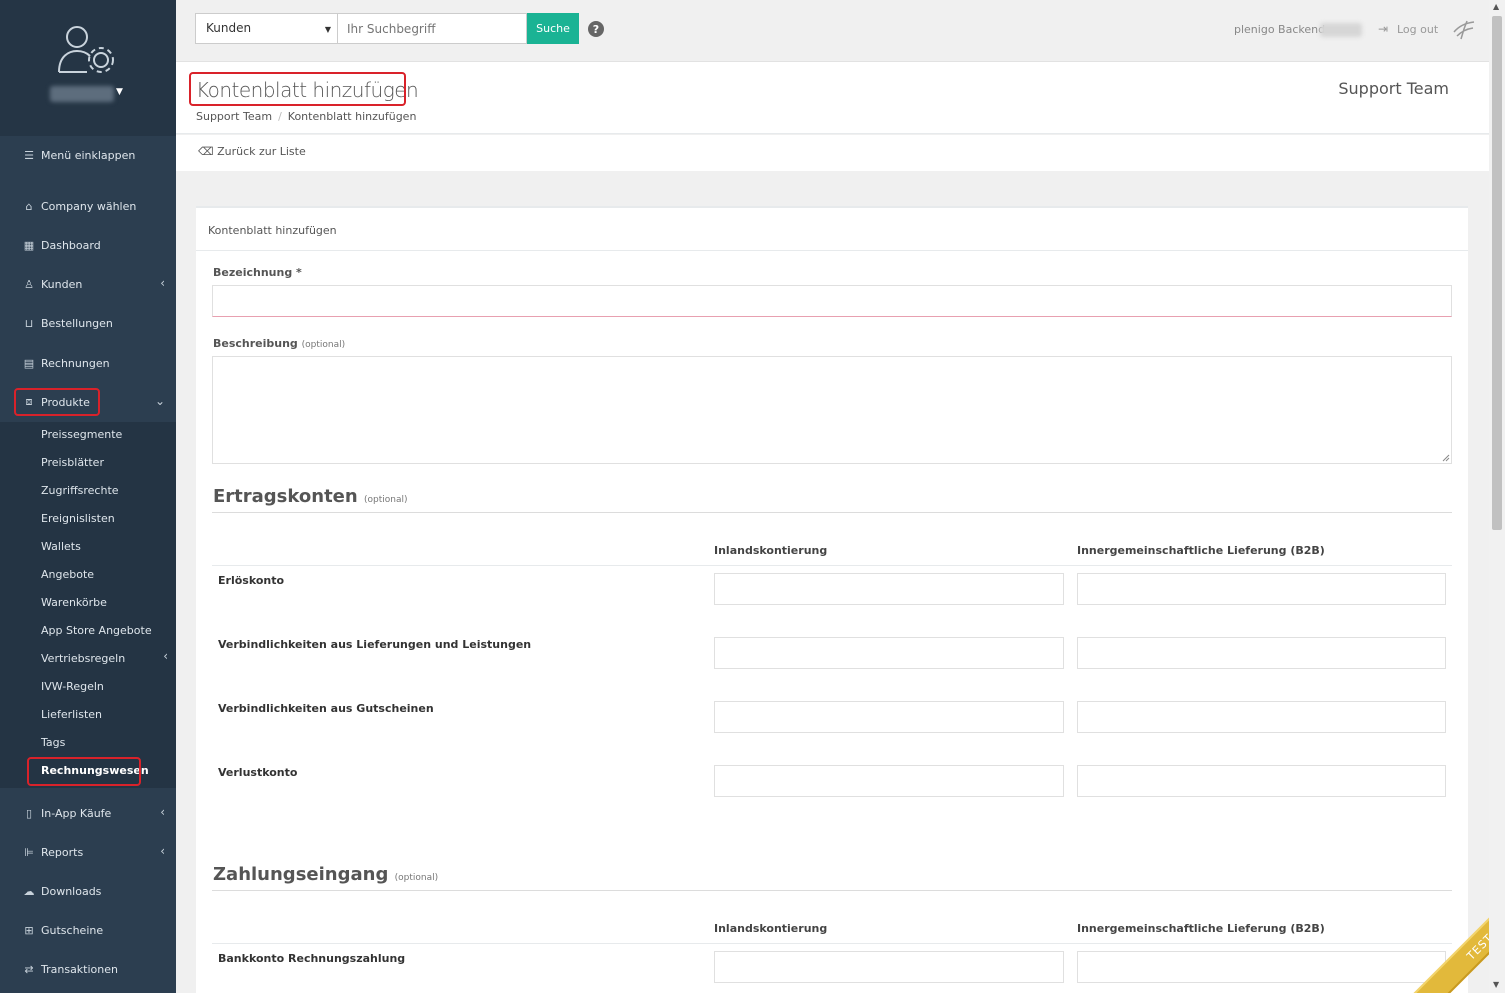  What do you see at coordinates (61, 547) in the screenshot?
I see `submenu-item: Wallets` at bounding box center [61, 547].